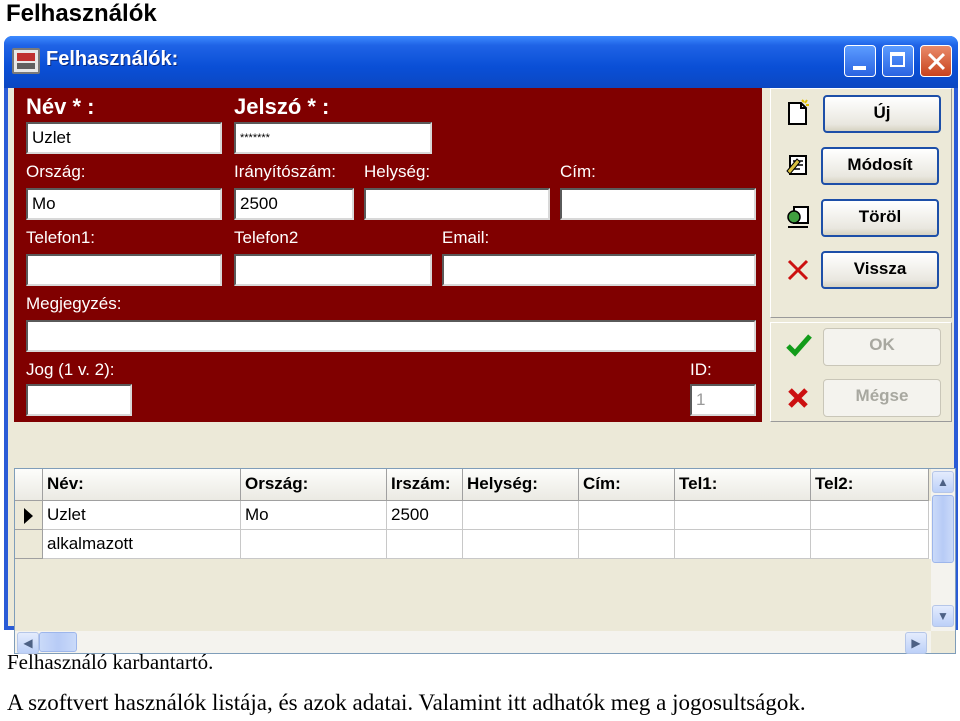 The image size is (960, 721). I want to click on jog-label: Jog (1 v. 2):, so click(70, 369).